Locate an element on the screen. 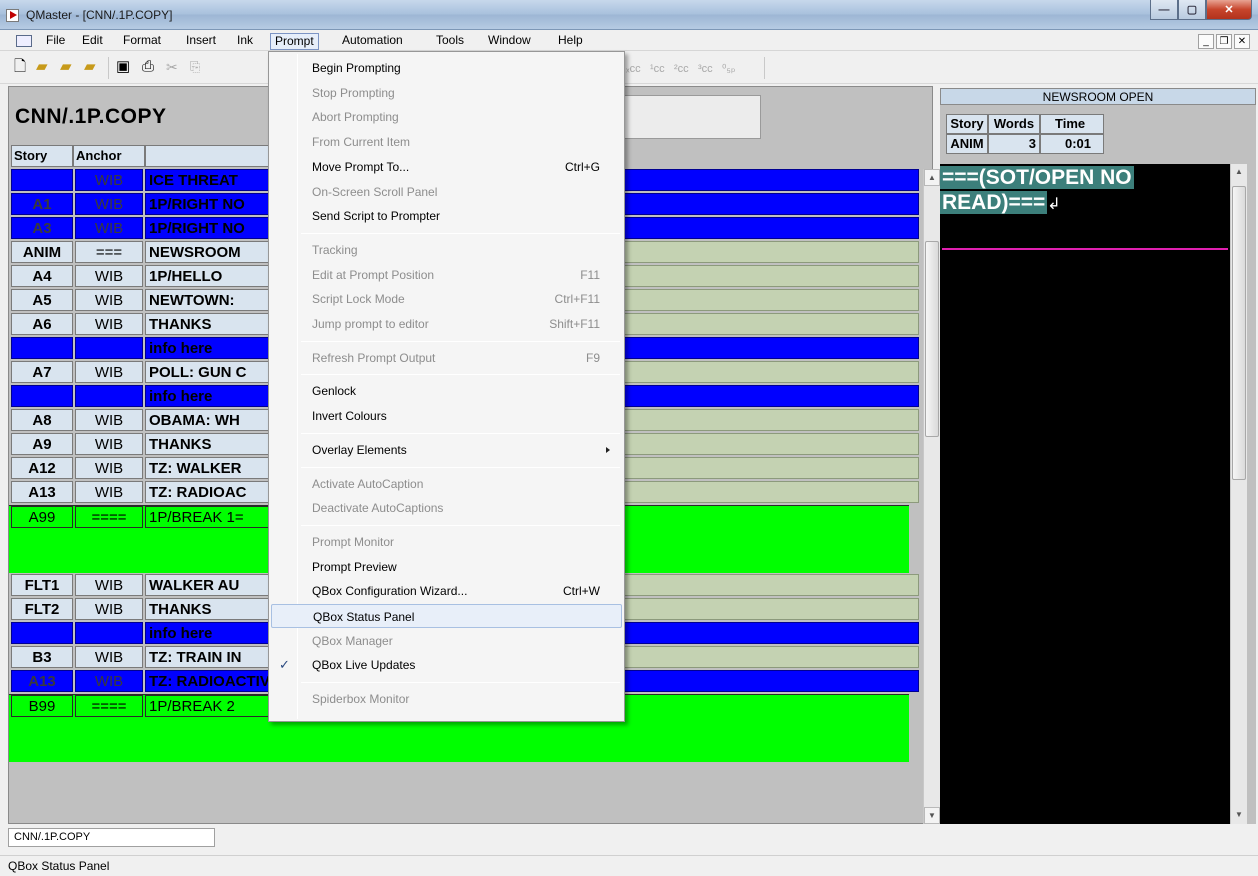 Image resolution: width=1258 pixels, height=876 pixels. story-cell: A99 is located at coordinates (42, 517).